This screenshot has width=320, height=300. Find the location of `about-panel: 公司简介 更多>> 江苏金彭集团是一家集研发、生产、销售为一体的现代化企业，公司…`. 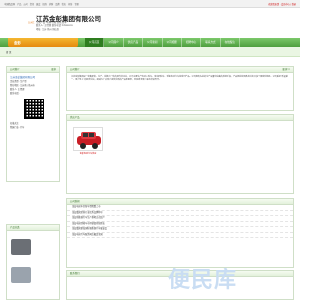

about-panel: 公司简介 更多>> 江苏金彭集团是一家集研发、生产、销售为一体的现代化企业，公司… is located at coordinates (180, 88).